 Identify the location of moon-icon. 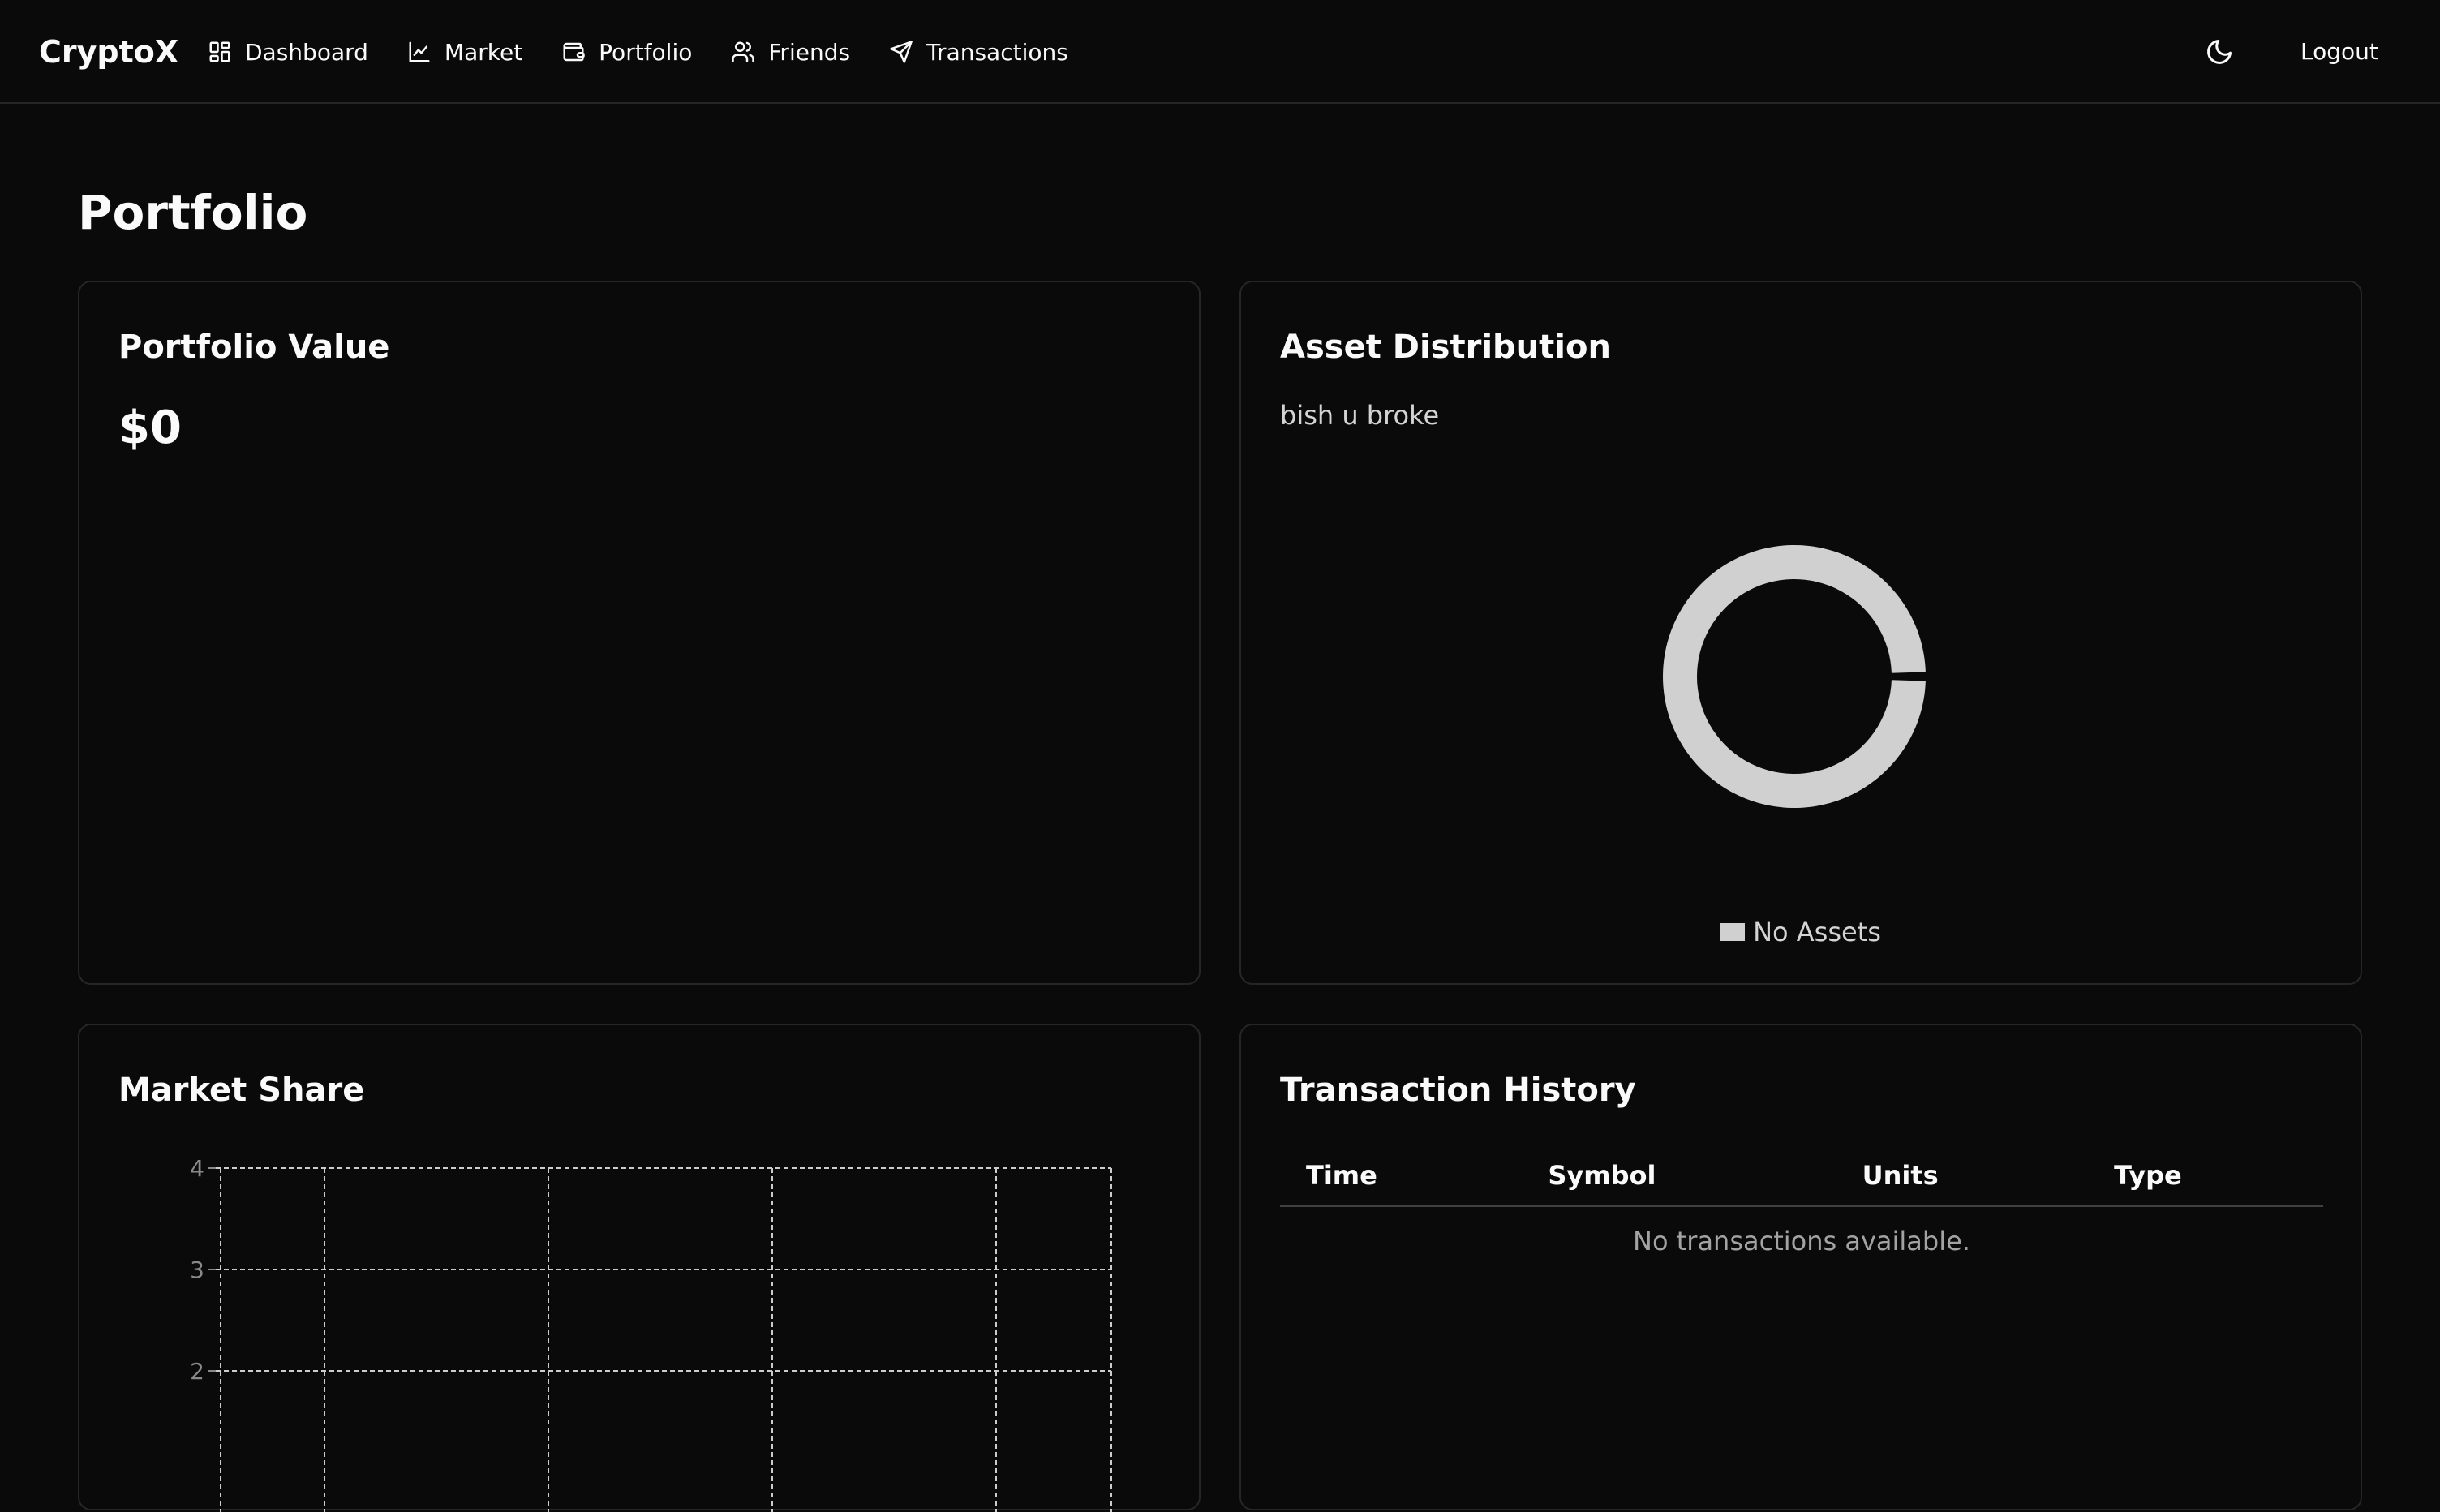
(2219, 52).